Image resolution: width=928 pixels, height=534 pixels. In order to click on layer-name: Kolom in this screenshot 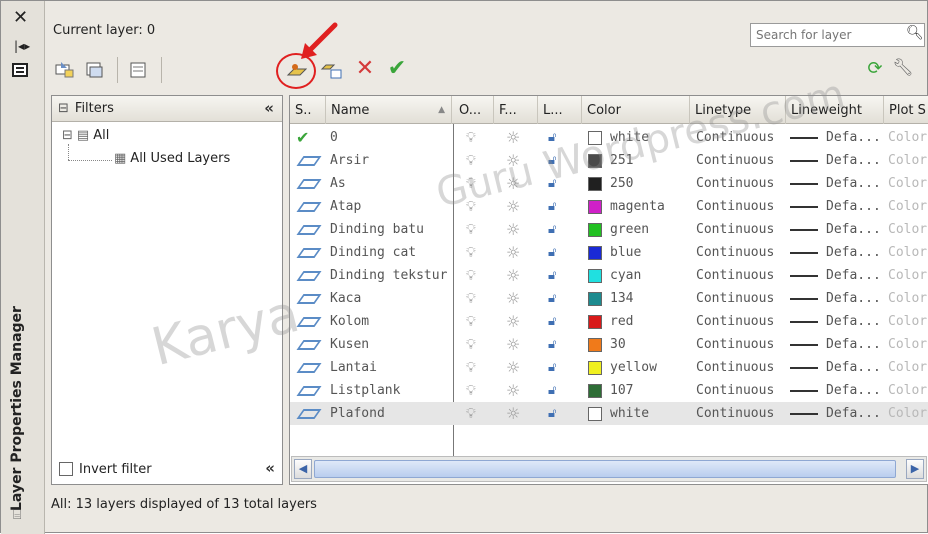, I will do `click(391, 321)`.